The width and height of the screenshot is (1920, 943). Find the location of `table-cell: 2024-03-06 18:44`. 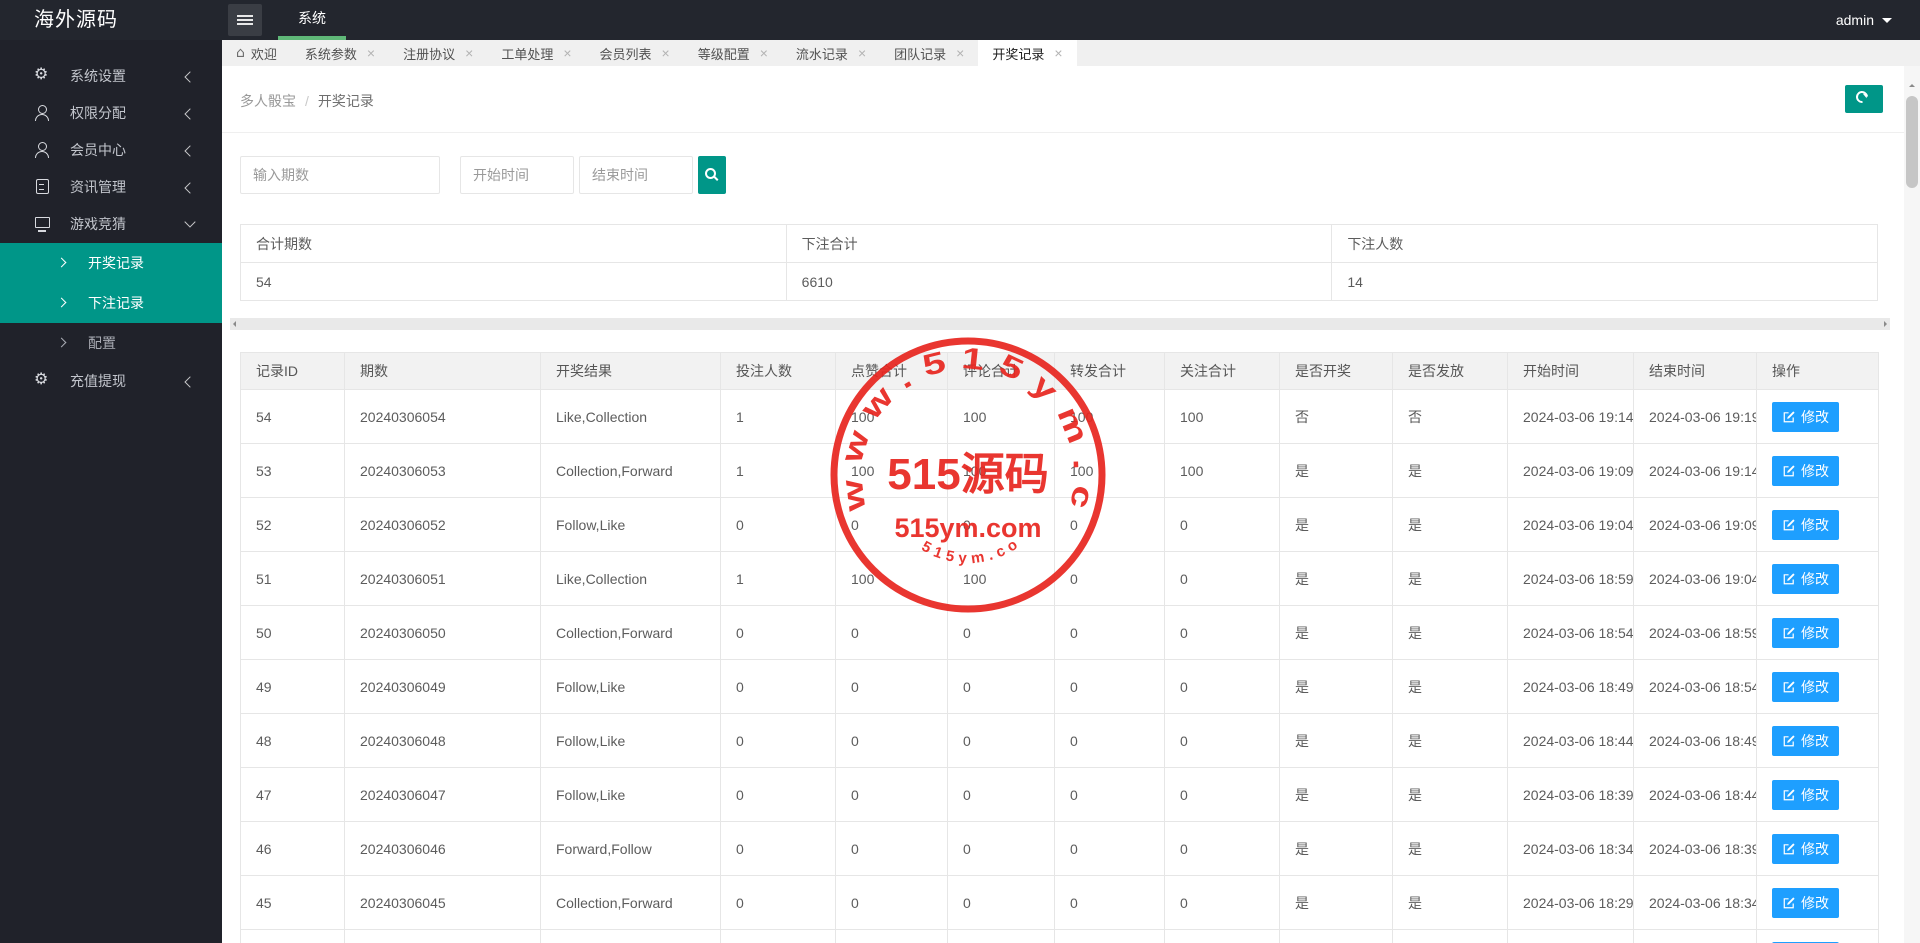

table-cell: 2024-03-06 18:44 is located at coordinates (1570, 740).